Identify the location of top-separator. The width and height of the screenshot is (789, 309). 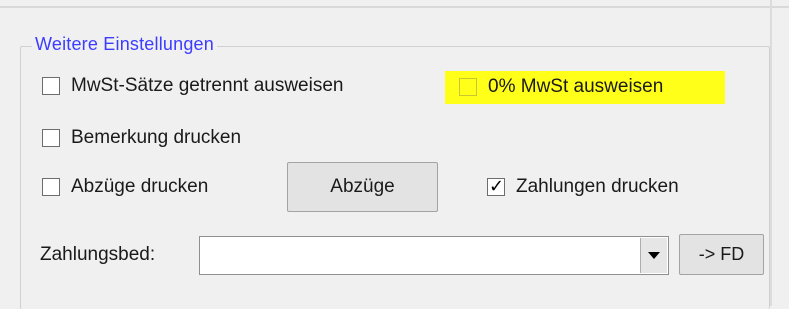
(394, 4).